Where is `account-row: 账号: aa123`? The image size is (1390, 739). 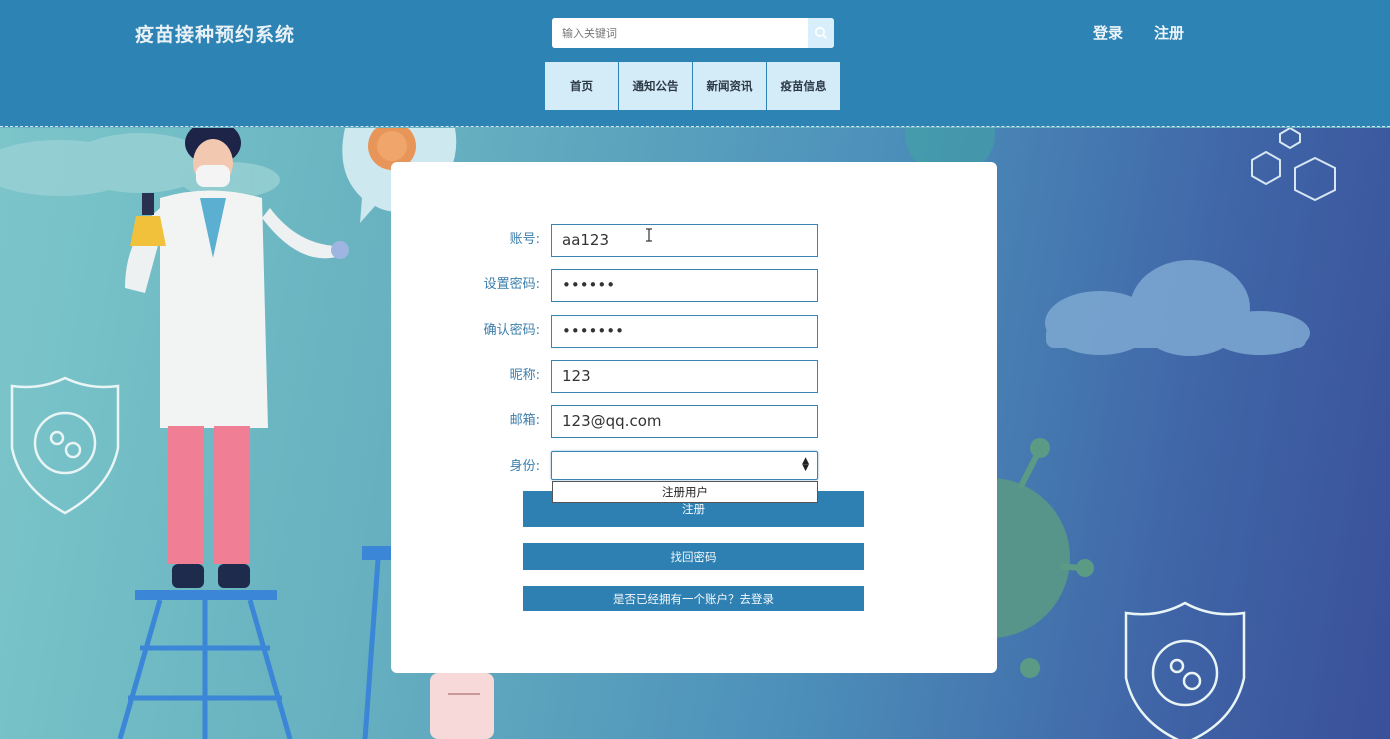 account-row: 账号: aa123 is located at coordinates (694, 240).